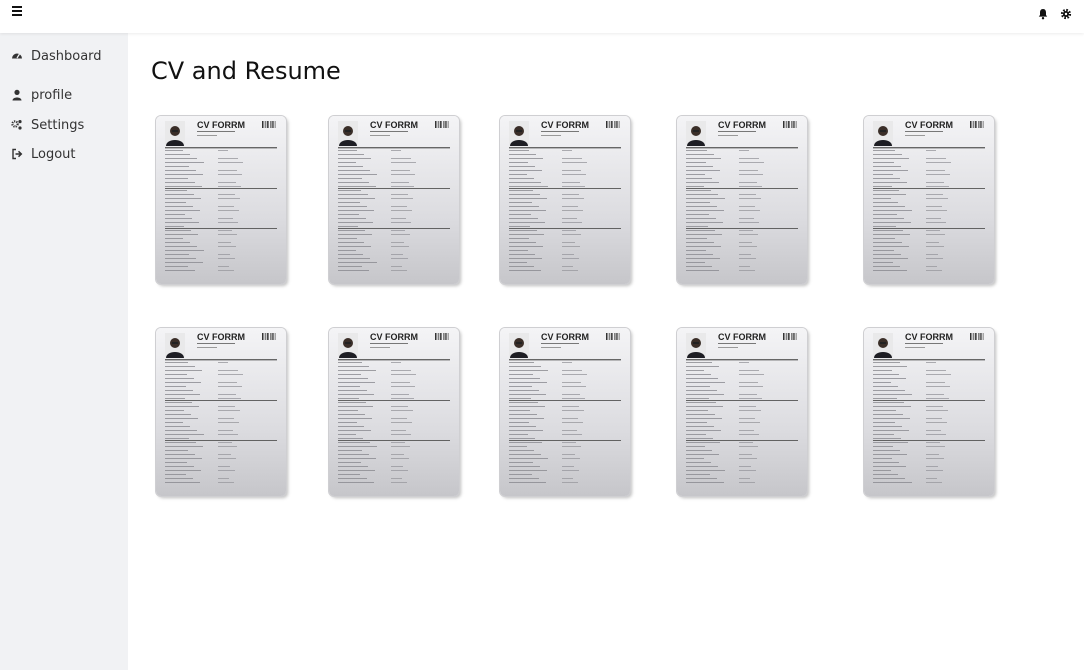  Describe the element at coordinates (1066, 12) in the screenshot. I see `gear-icon` at that location.